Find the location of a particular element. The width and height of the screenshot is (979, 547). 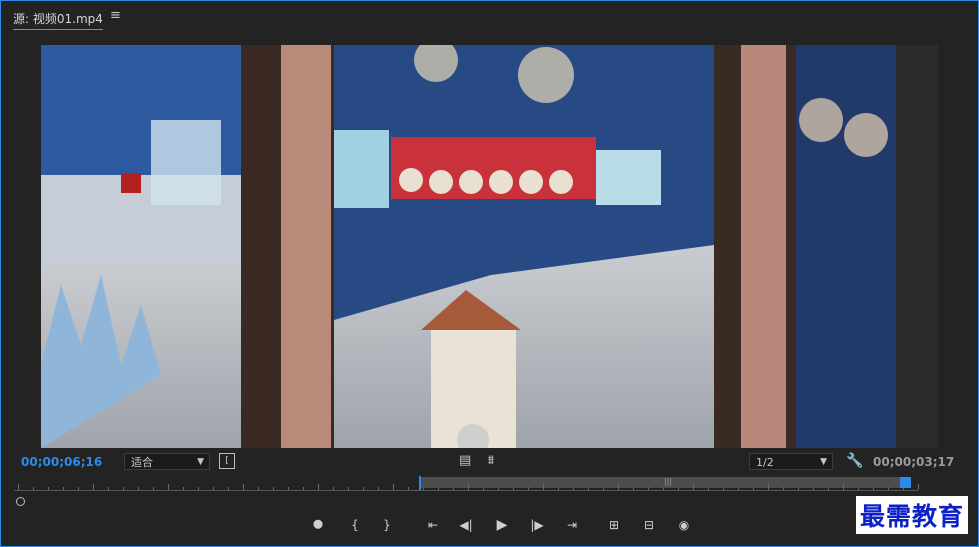

go-to-out-button: ⇥ is located at coordinates (572, 525).